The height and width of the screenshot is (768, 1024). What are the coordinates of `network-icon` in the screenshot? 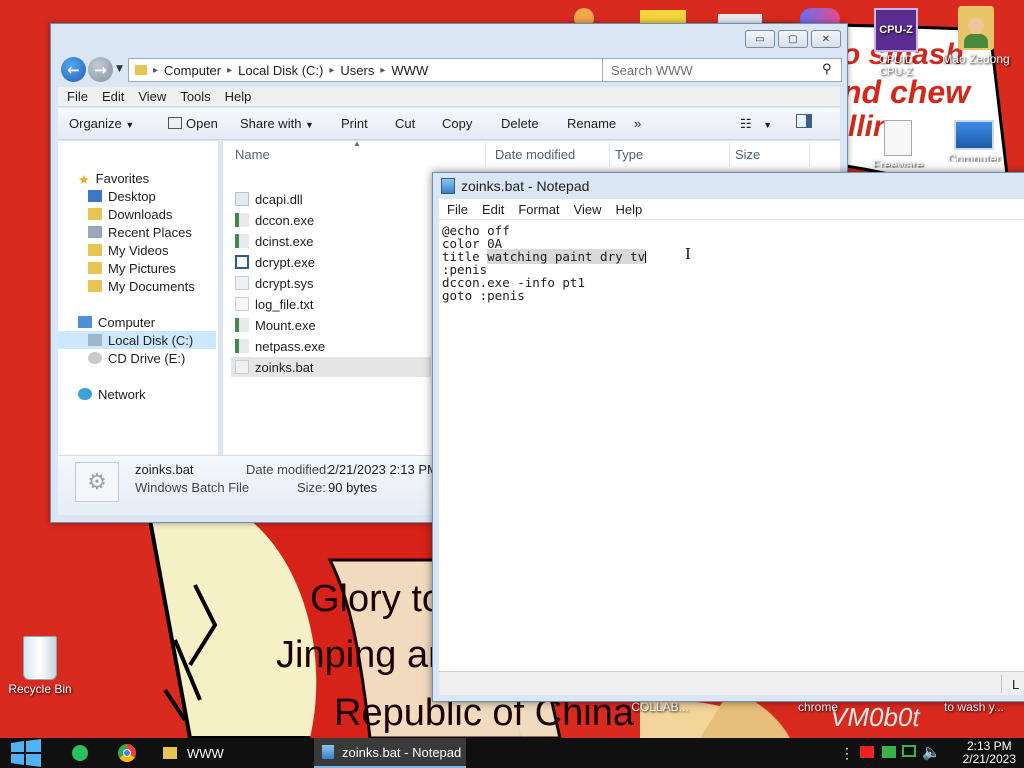 It's located at (909, 751).